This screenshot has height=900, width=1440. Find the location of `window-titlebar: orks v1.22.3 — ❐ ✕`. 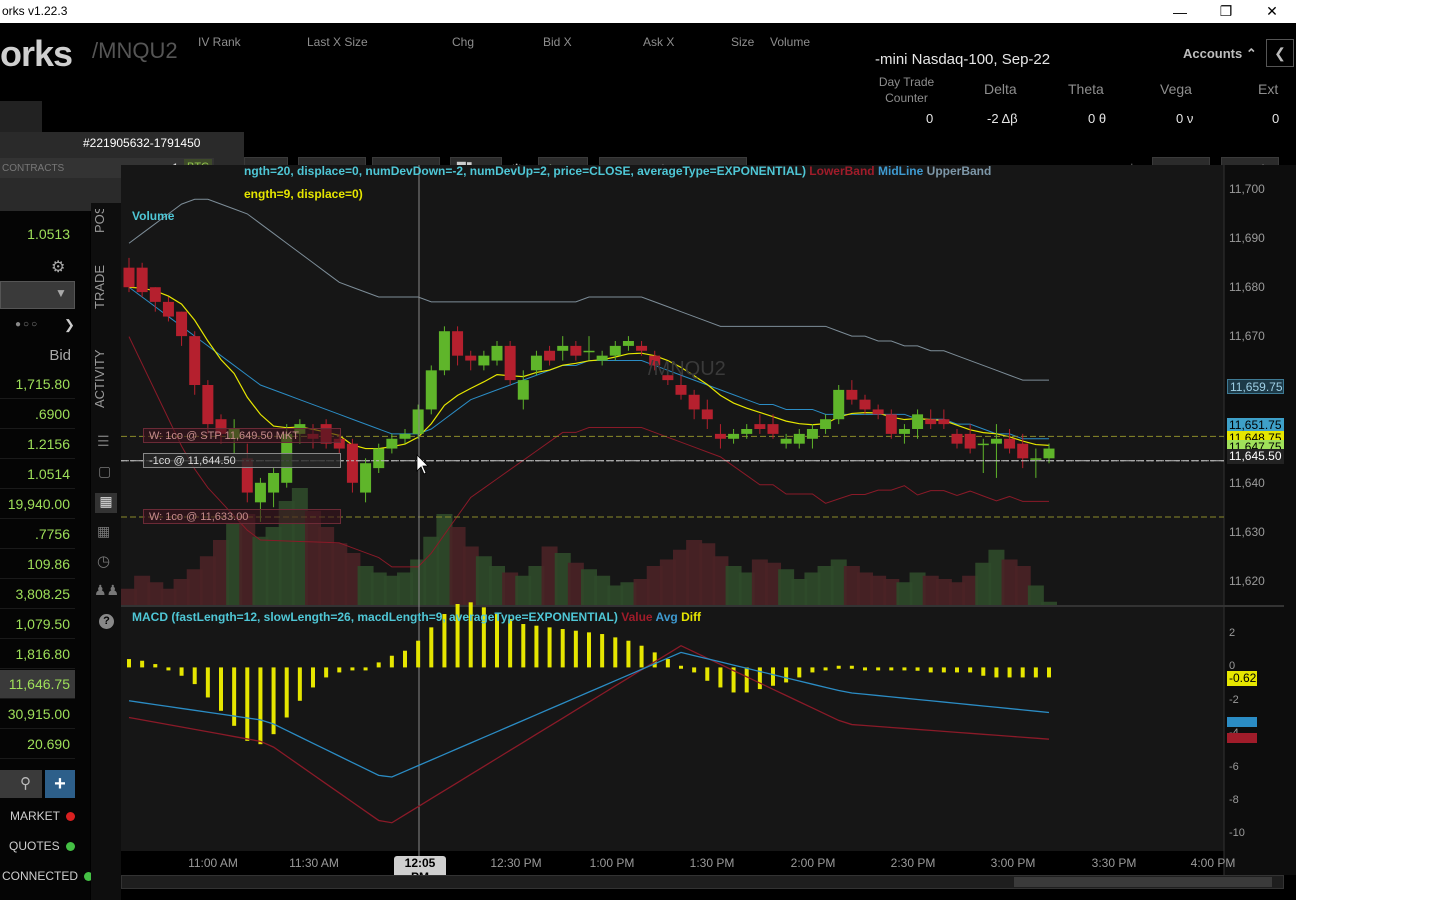

window-titlebar: orks v1.22.3 — ❐ ✕ is located at coordinates (648, 11).